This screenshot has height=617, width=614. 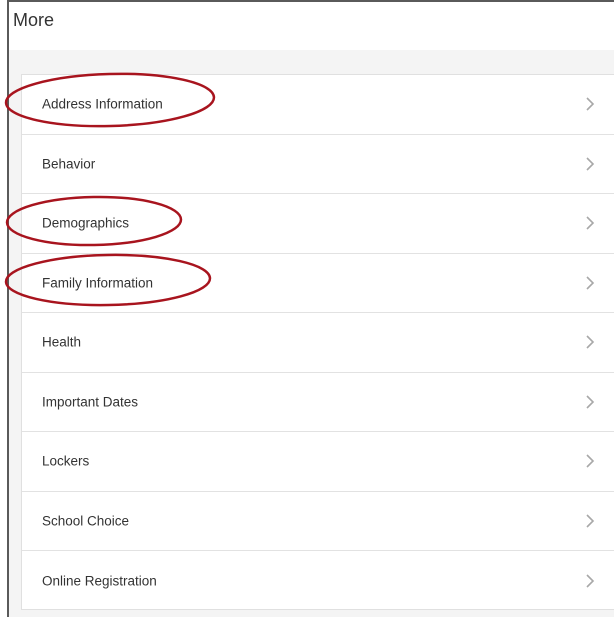 What do you see at coordinates (102, 104) in the screenshot?
I see `menu-item-label: Address Information` at bounding box center [102, 104].